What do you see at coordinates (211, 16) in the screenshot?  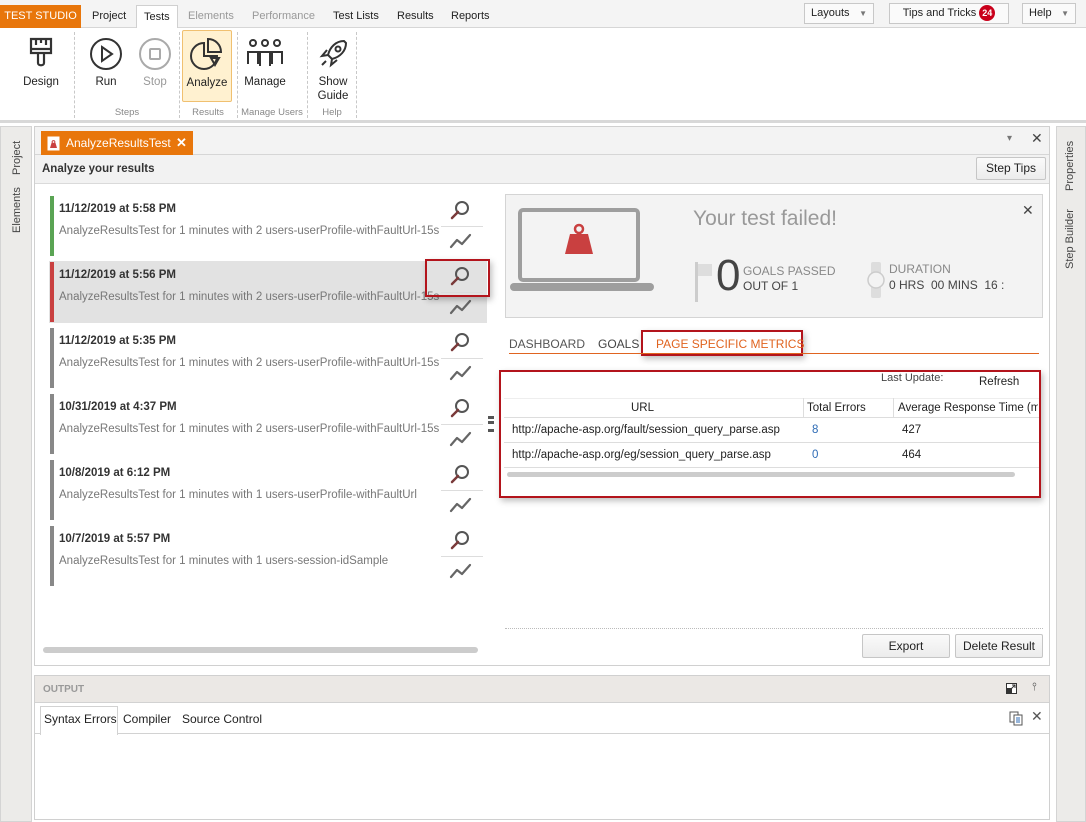 I see `menu-tab-elements: Elements` at bounding box center [211, 16].